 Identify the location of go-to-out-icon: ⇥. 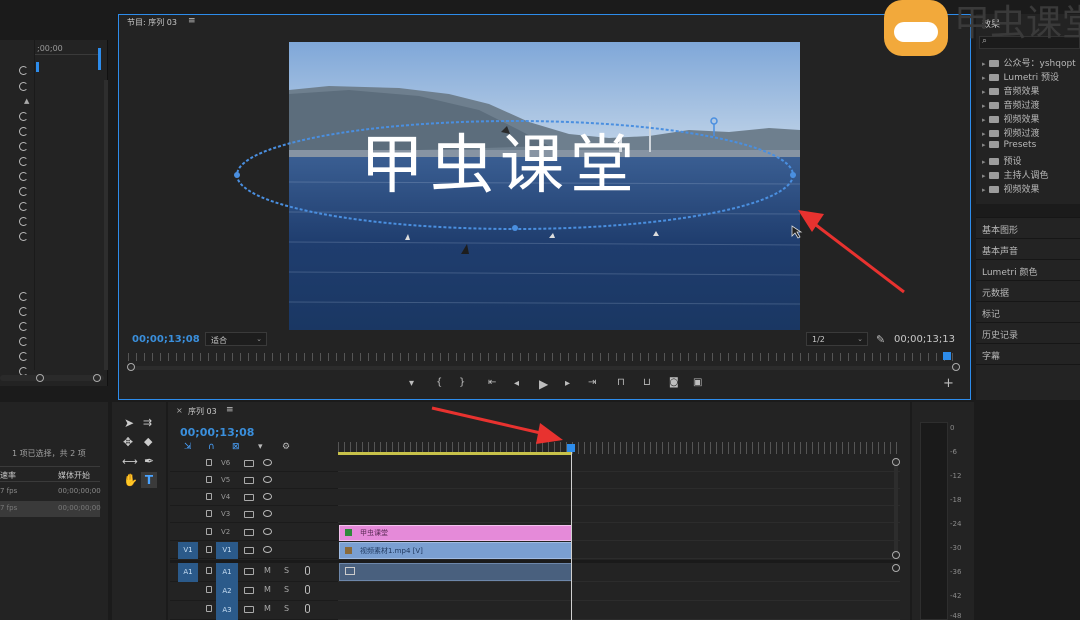
(592, 382).